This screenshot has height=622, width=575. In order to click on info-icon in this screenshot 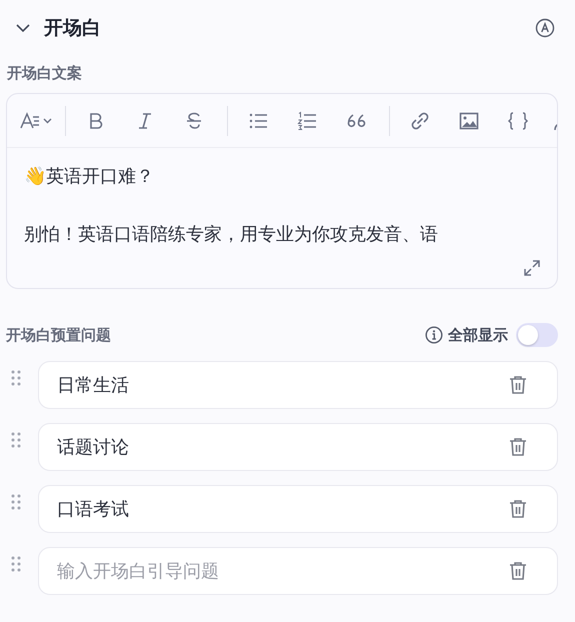, I will do `click(434, 335)`.